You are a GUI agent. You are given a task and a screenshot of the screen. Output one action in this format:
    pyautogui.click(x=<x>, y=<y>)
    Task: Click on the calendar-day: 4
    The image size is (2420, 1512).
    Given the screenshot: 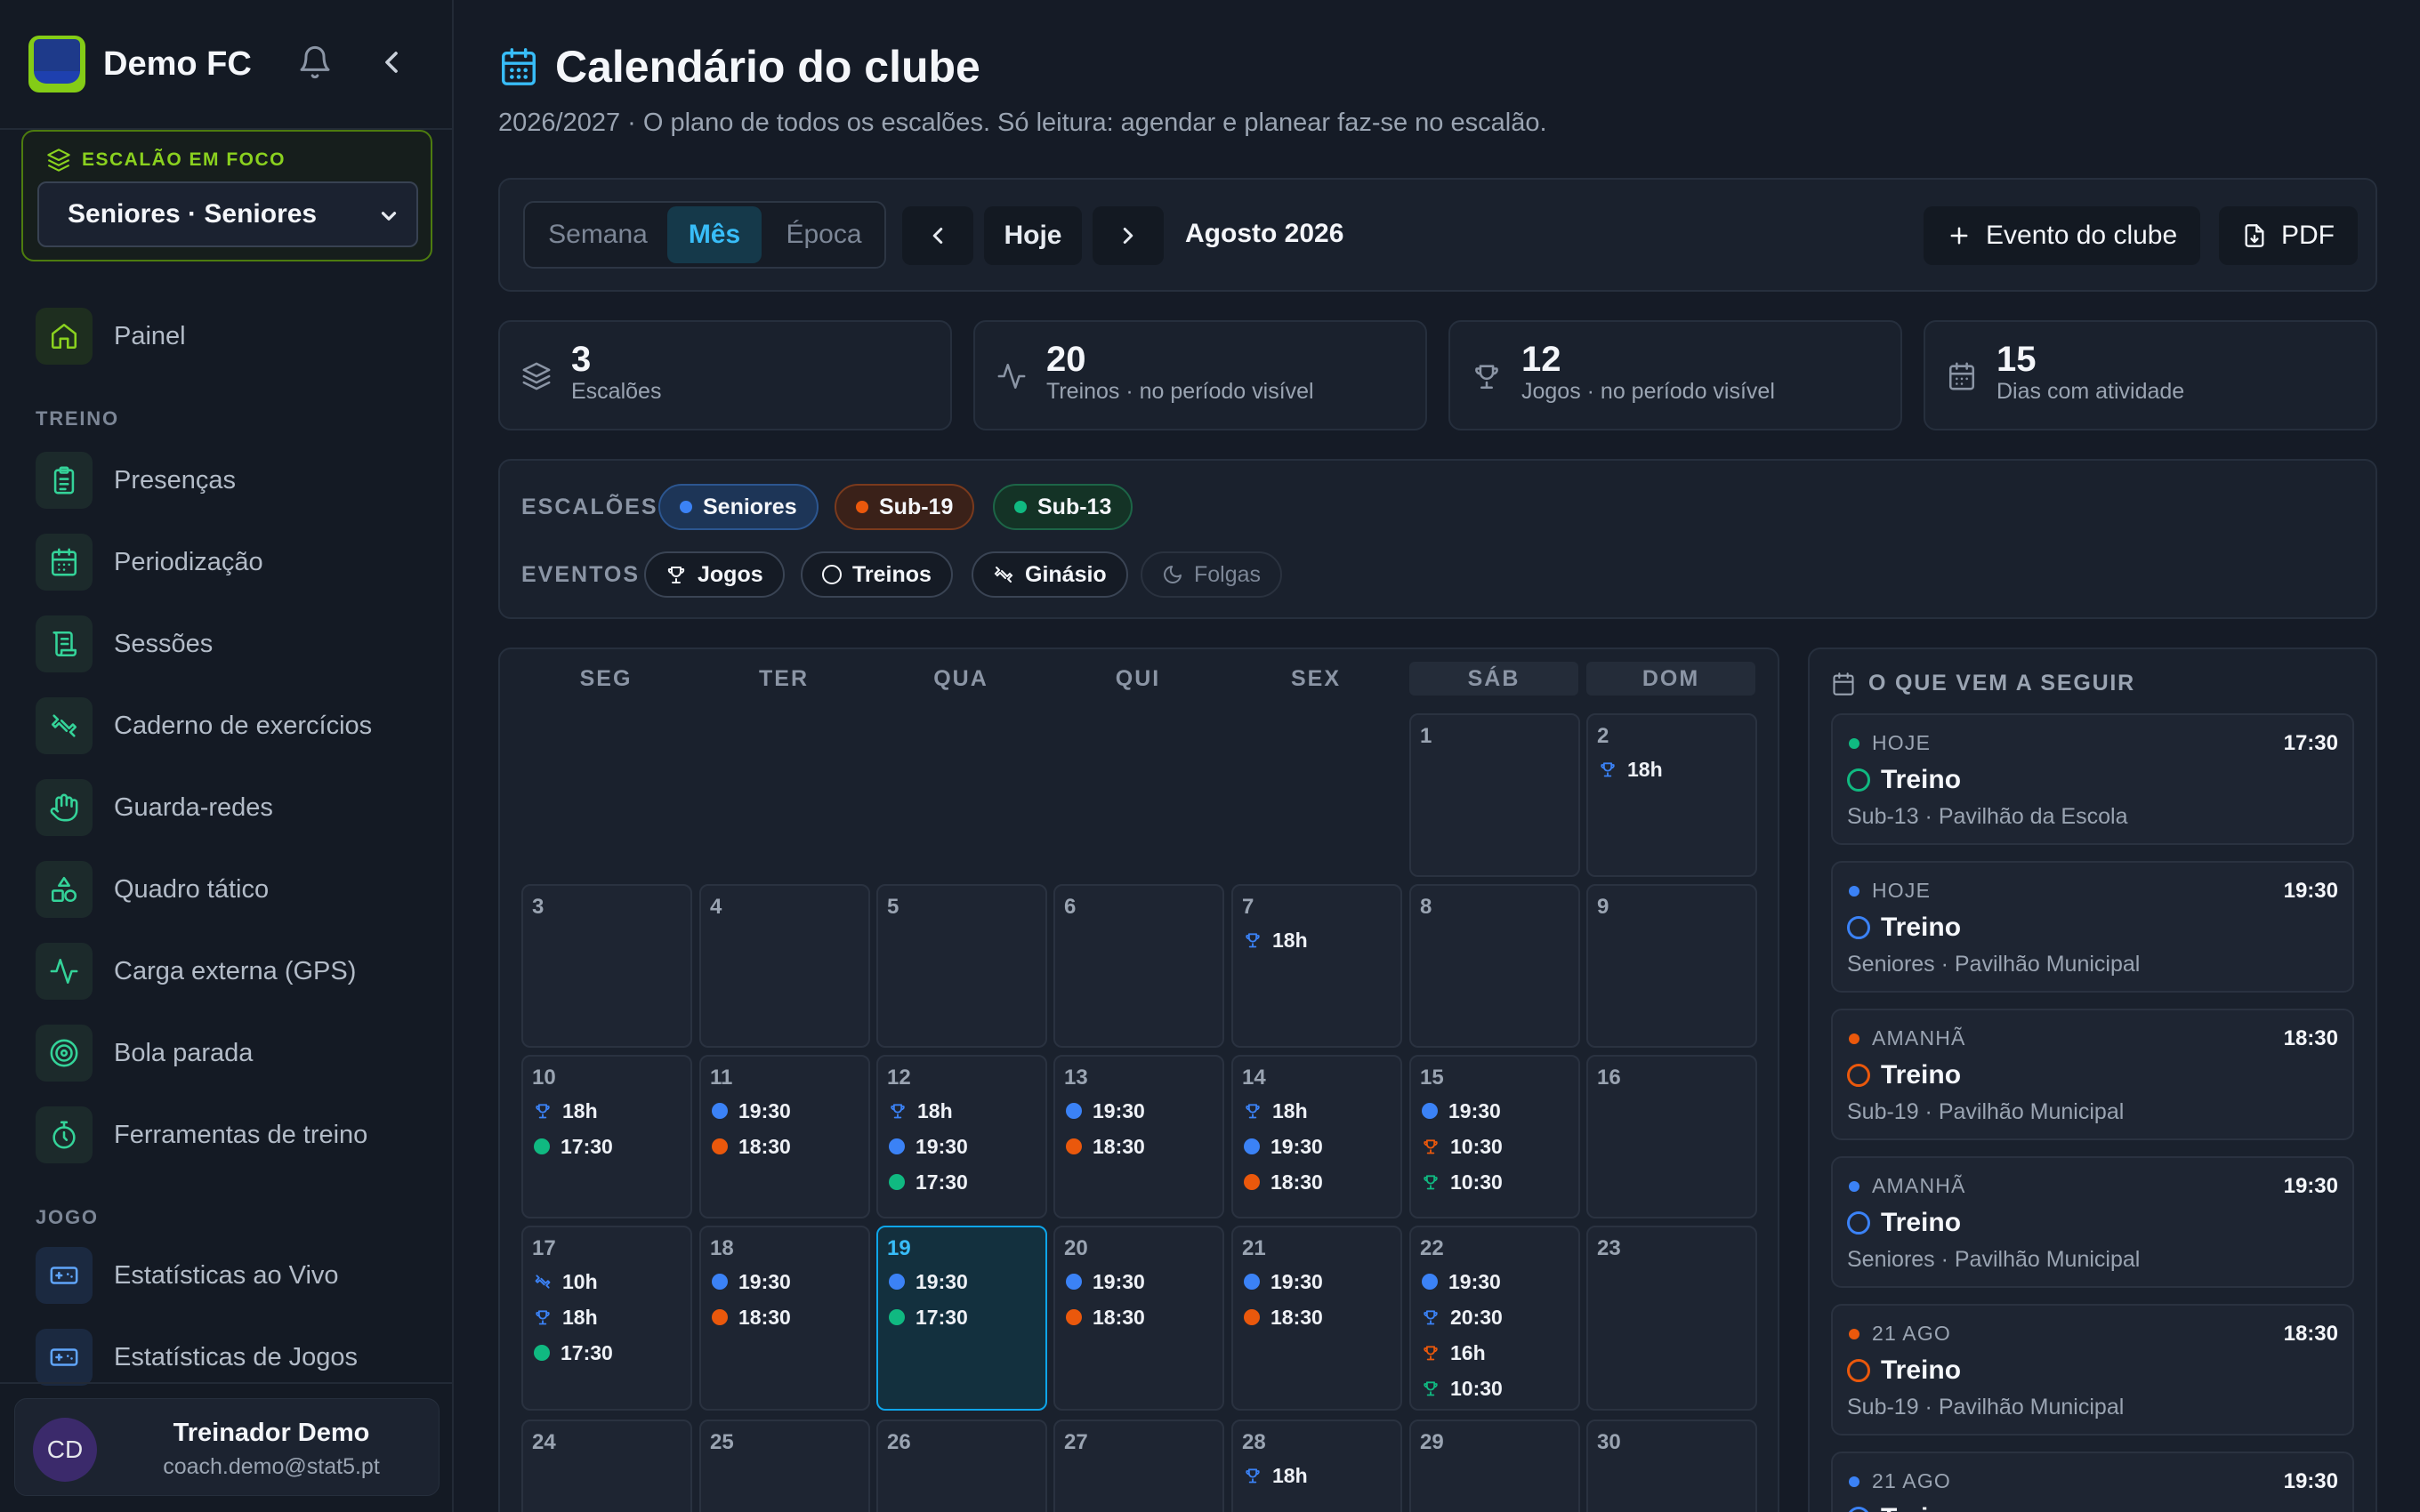 What is the action you would take?
    pyautogui.click(x=784, y=966)
    